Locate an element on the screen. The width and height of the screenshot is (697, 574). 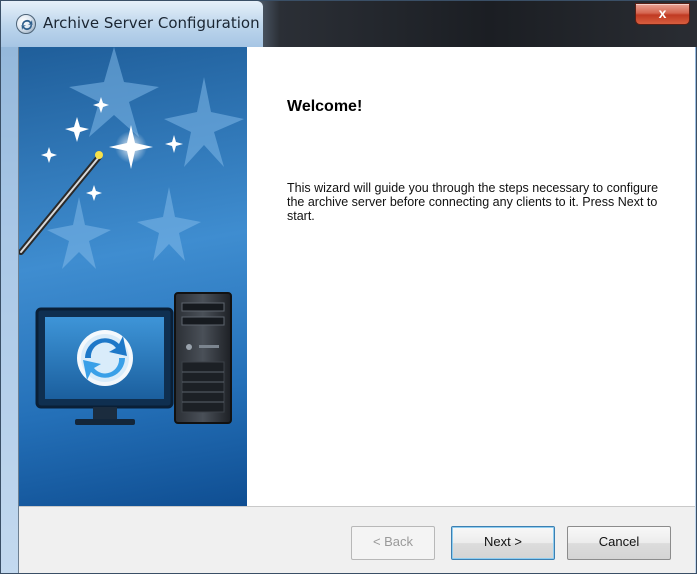
back-button: < Back is located at coordinates (393, 543).